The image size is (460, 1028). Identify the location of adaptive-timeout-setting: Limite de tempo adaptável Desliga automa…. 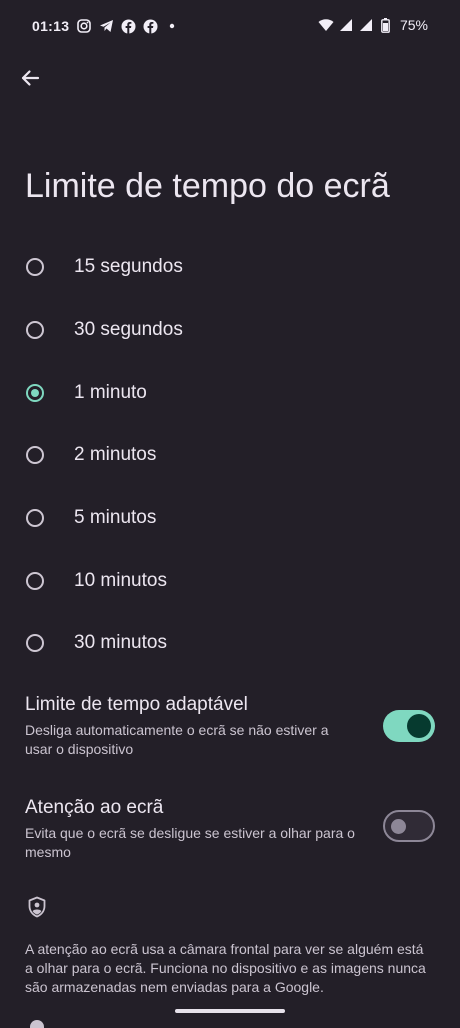
(230, 726).